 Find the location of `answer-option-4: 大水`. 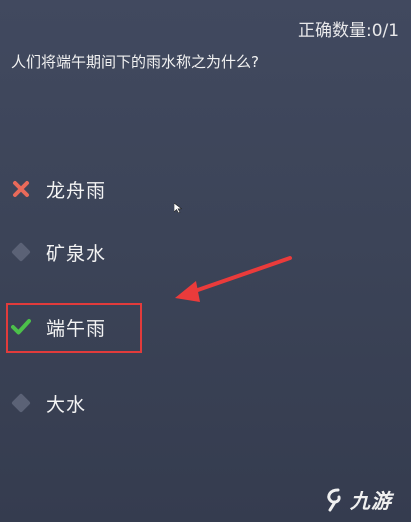

answer-option-4: 大水 is located at coordinates (85, 403).